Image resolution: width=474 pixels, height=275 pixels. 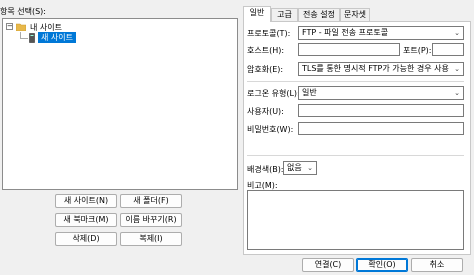 What do you see at coordinates (265, 69) in the screenshot?
I see `encryption-label: 암호화(E):` at bounding box center [265, 69].